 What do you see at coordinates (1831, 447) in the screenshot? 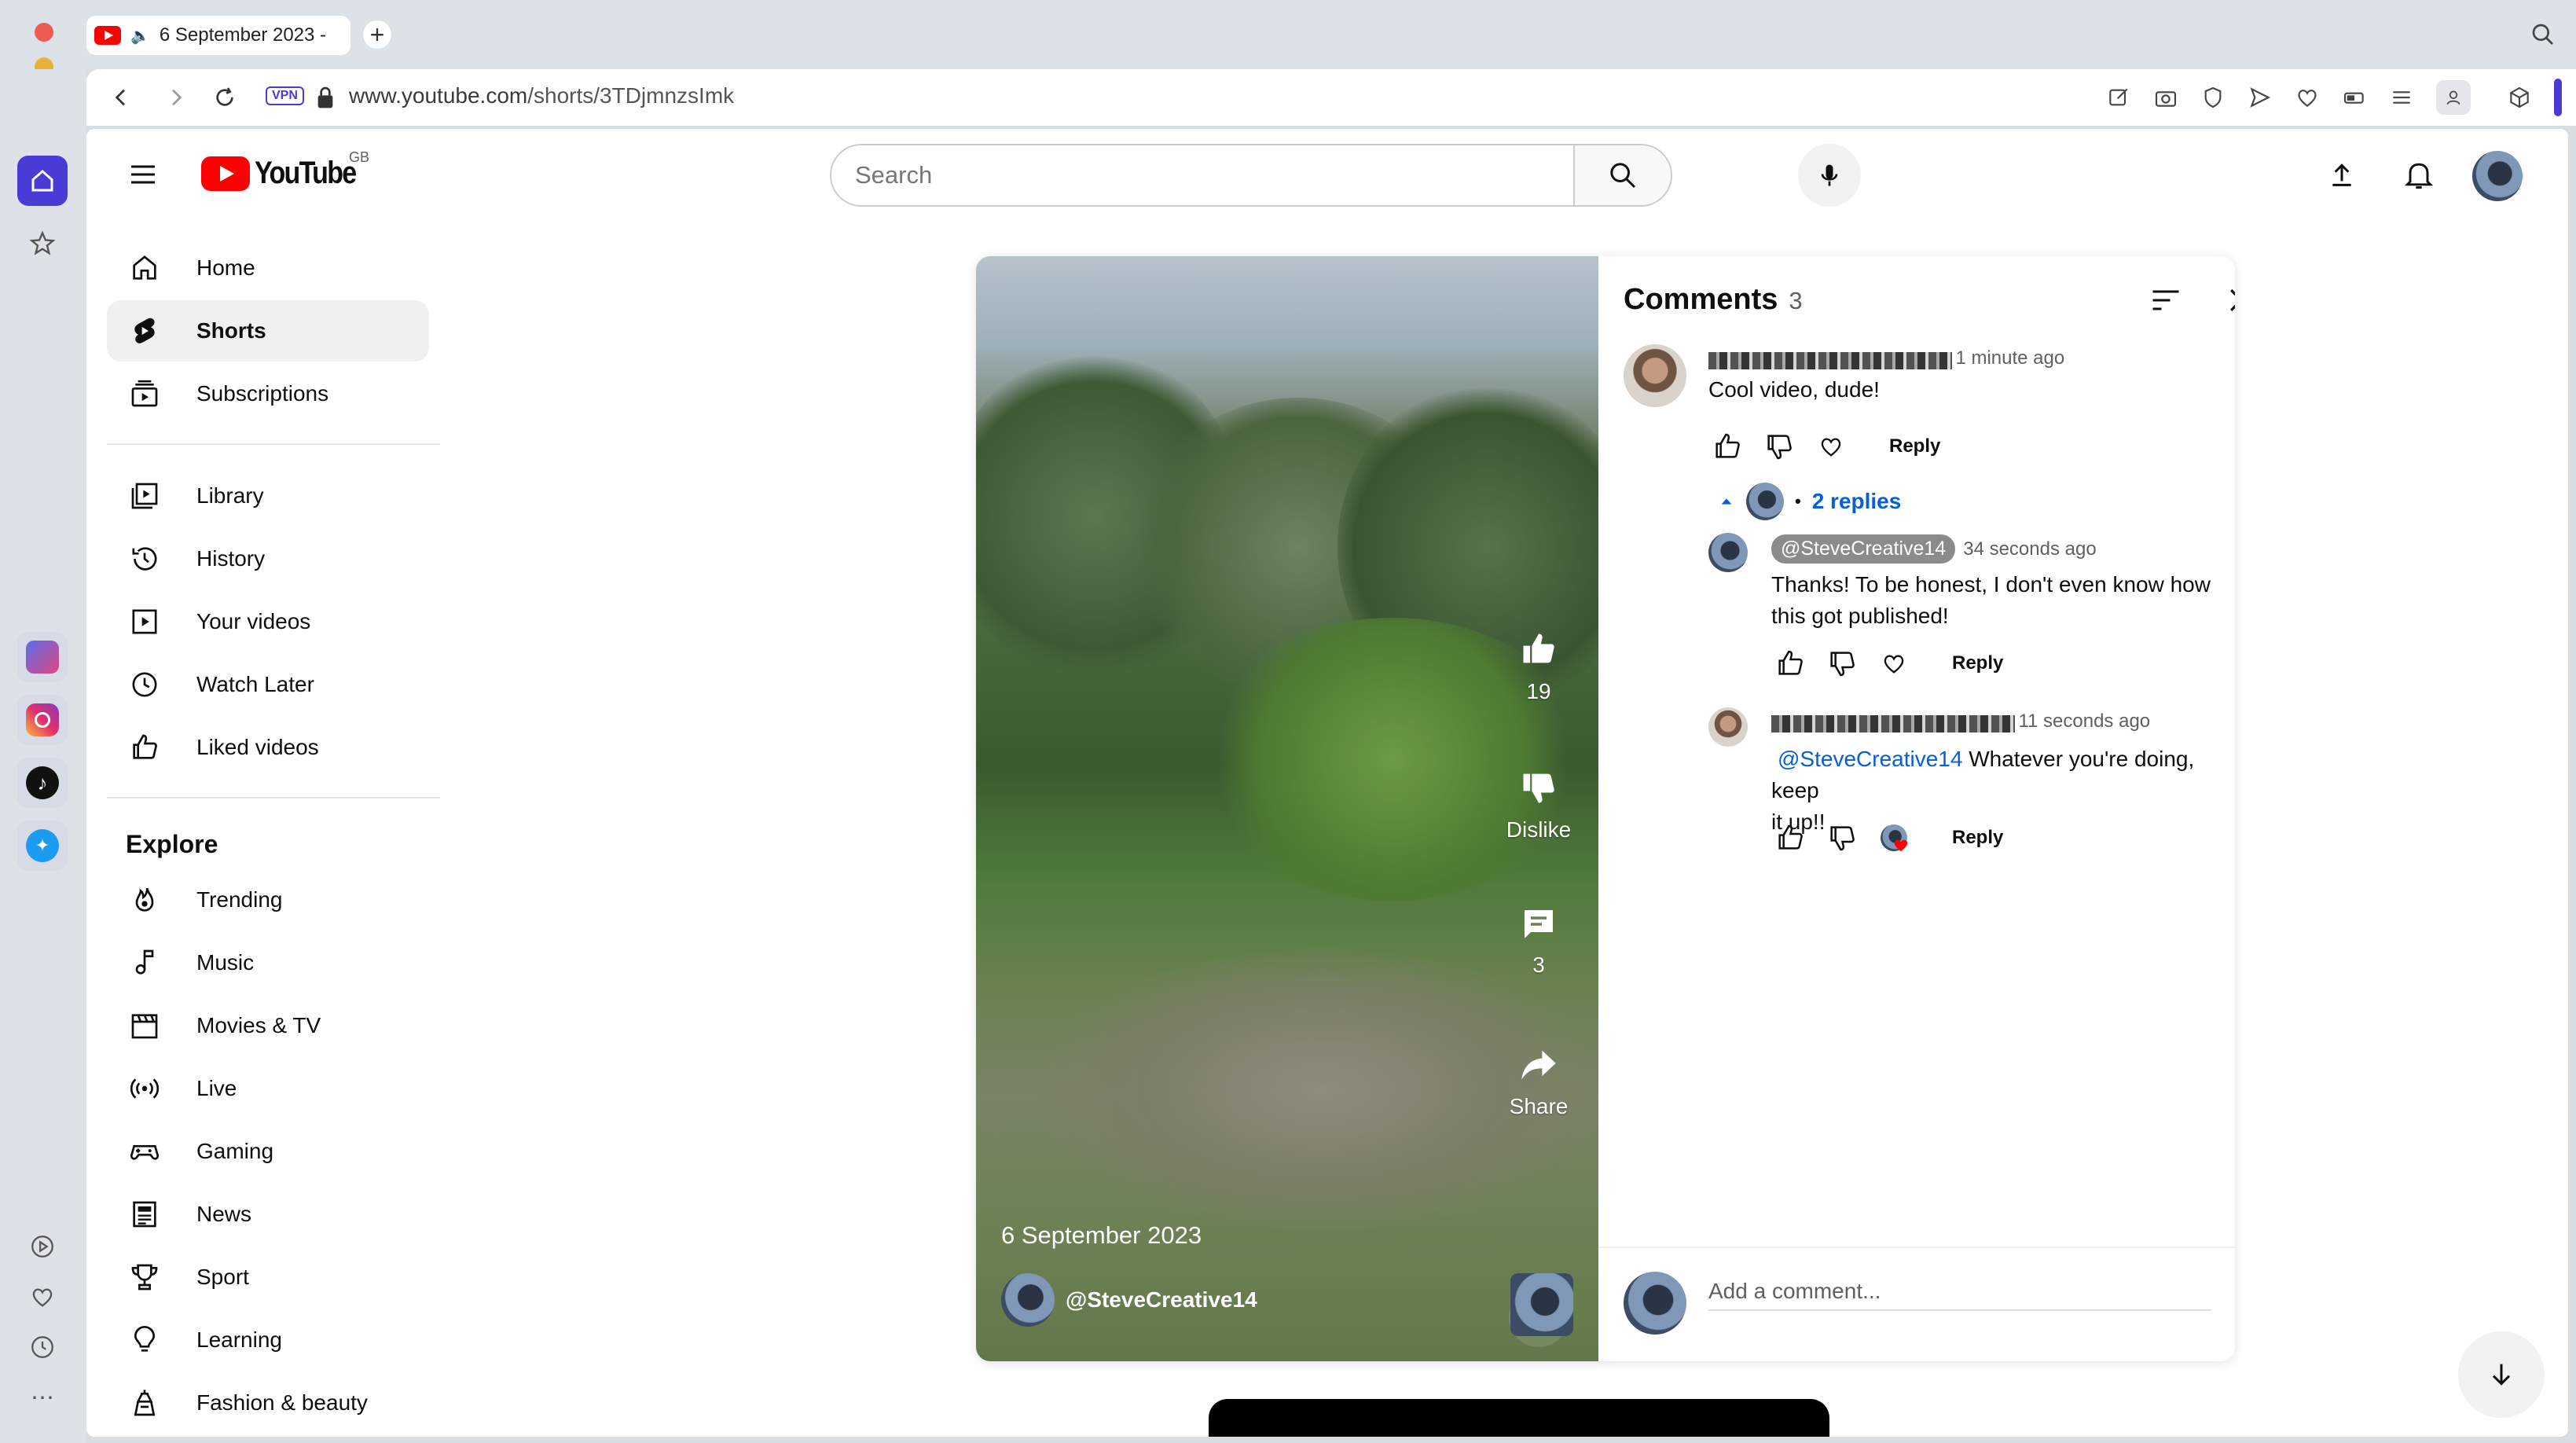
I see `comment-heart-button` at bounding box center [1831, 447].